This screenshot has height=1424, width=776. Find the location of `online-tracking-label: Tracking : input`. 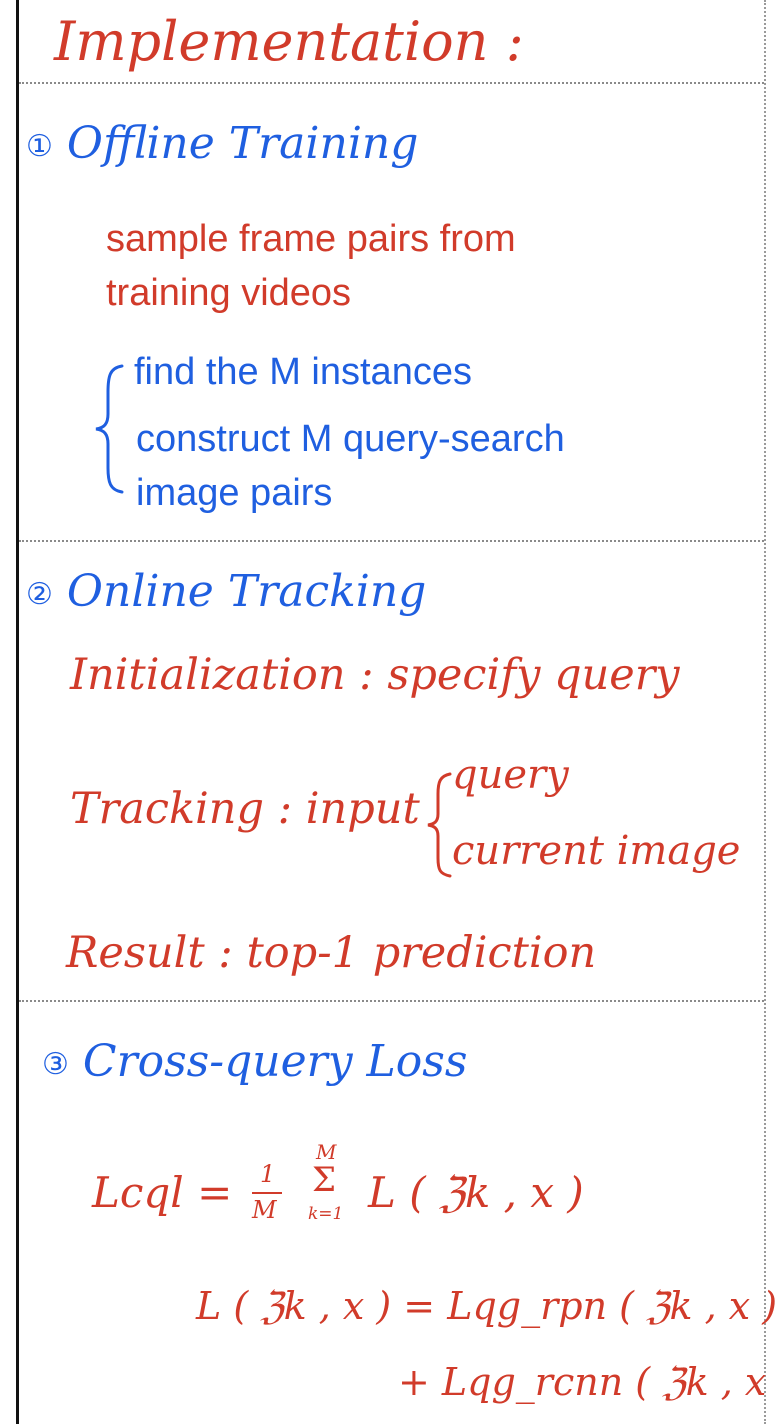

online-tracking-label: Tracking : input is located at coordinates (245, 809).